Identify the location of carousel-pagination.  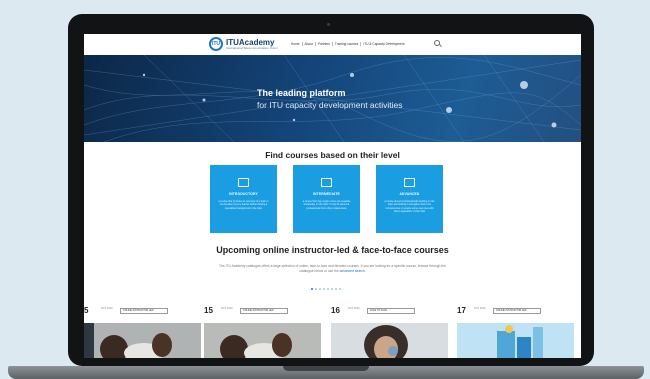
(326, 289).